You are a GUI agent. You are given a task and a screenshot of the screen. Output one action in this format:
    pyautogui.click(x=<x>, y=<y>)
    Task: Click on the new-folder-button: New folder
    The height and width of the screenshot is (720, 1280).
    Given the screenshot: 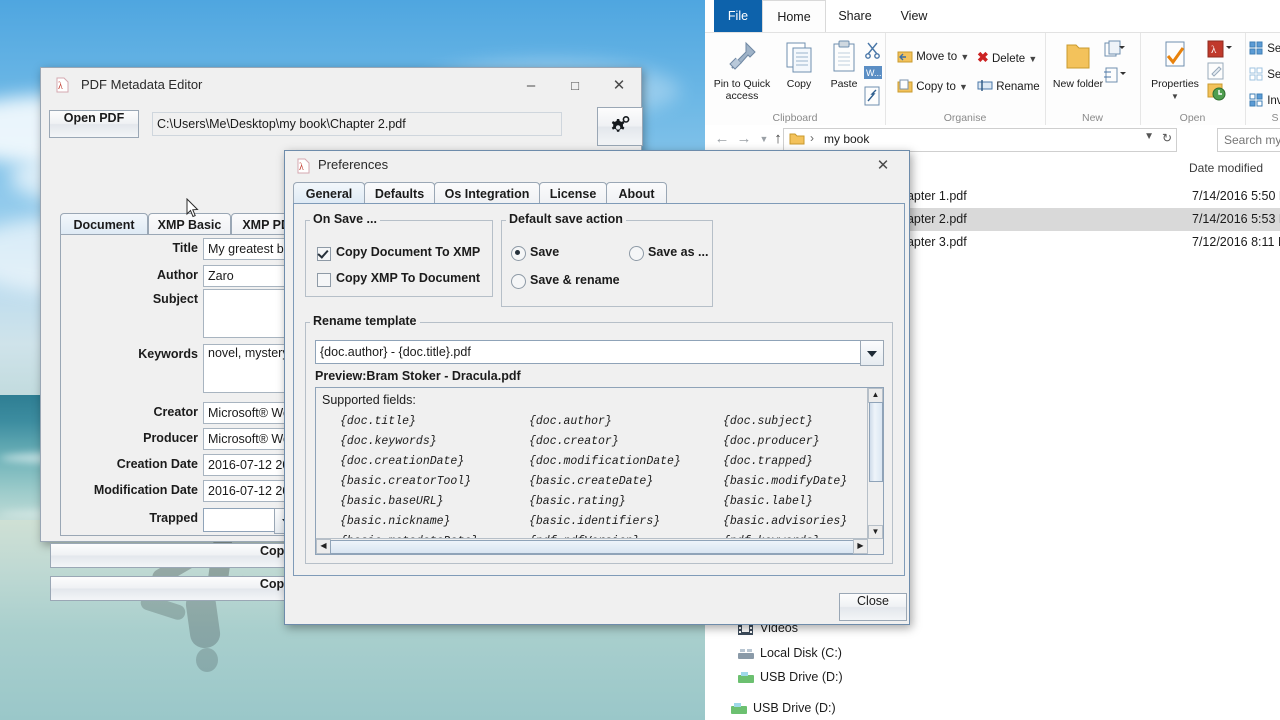 What is the action you would take?
    pyautogui.click(x=1078, y=65)
    